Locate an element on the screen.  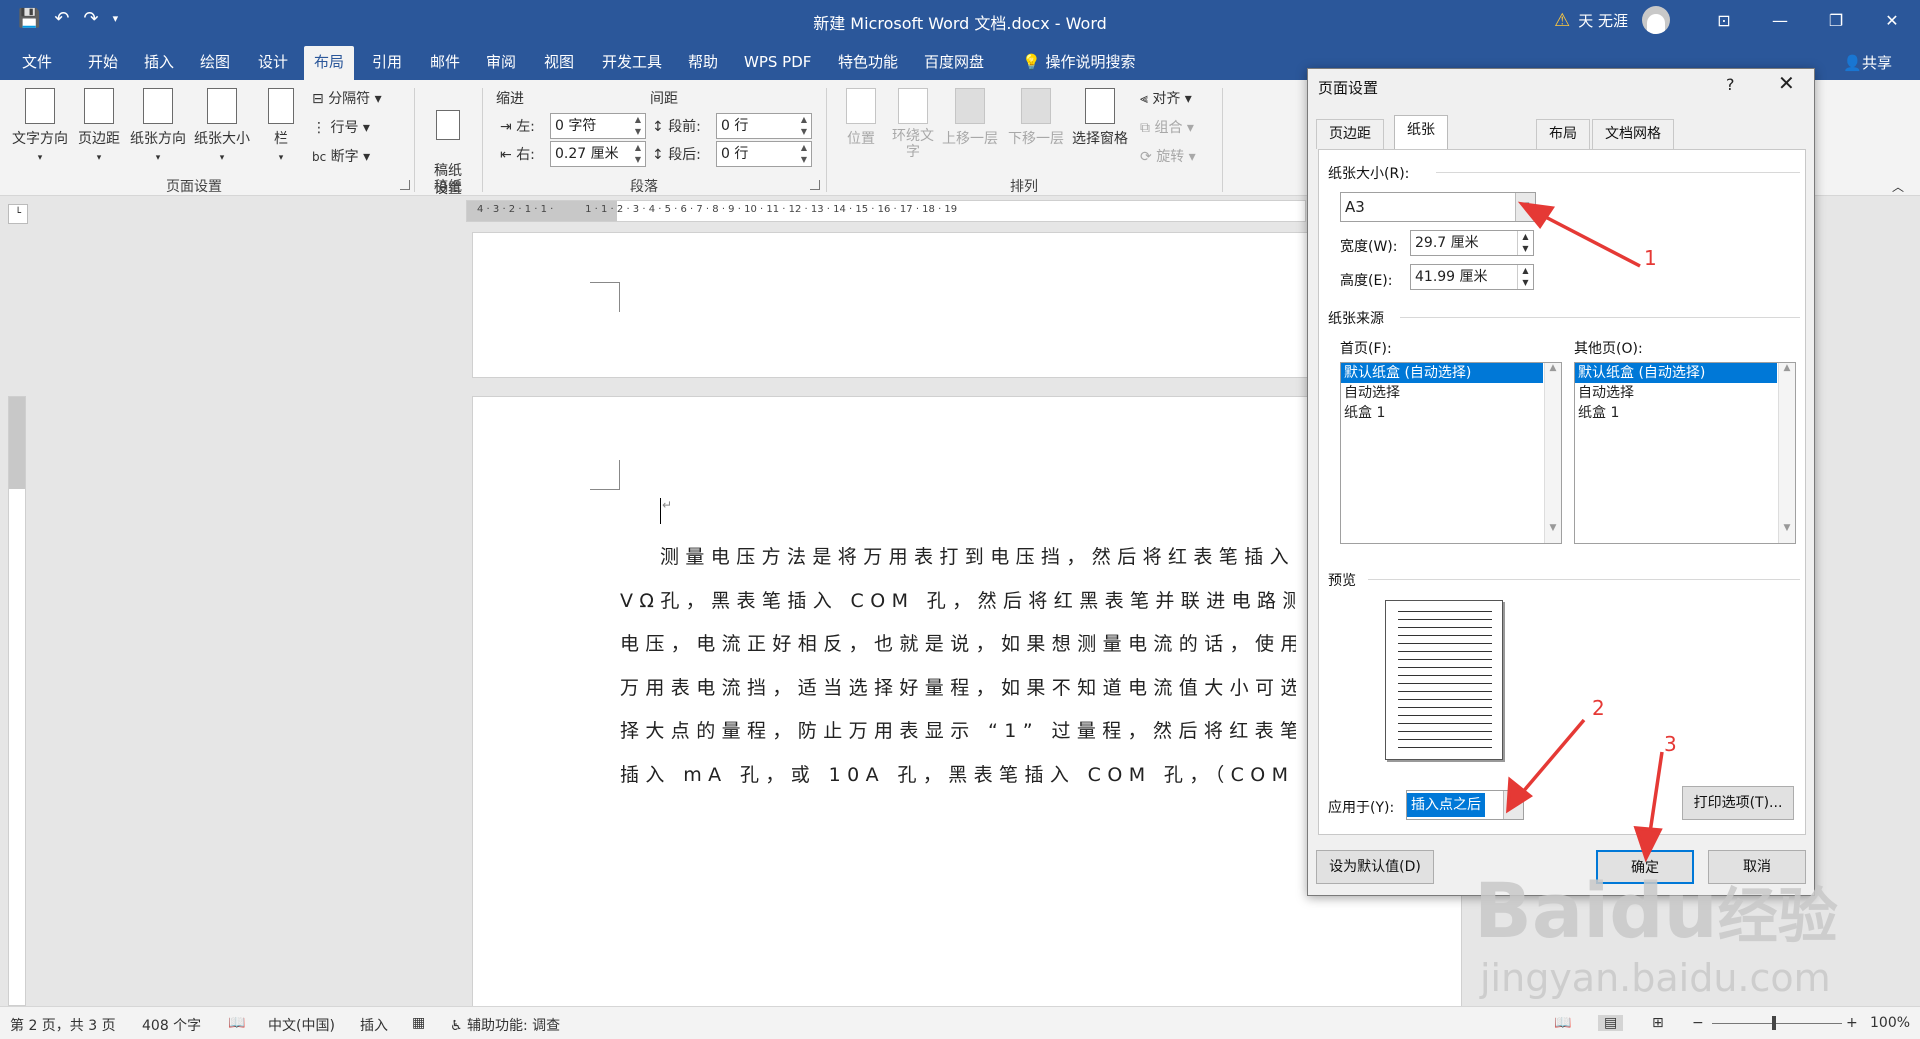
accessibility-icon: ♿ is located at coordinates (456, 1026).